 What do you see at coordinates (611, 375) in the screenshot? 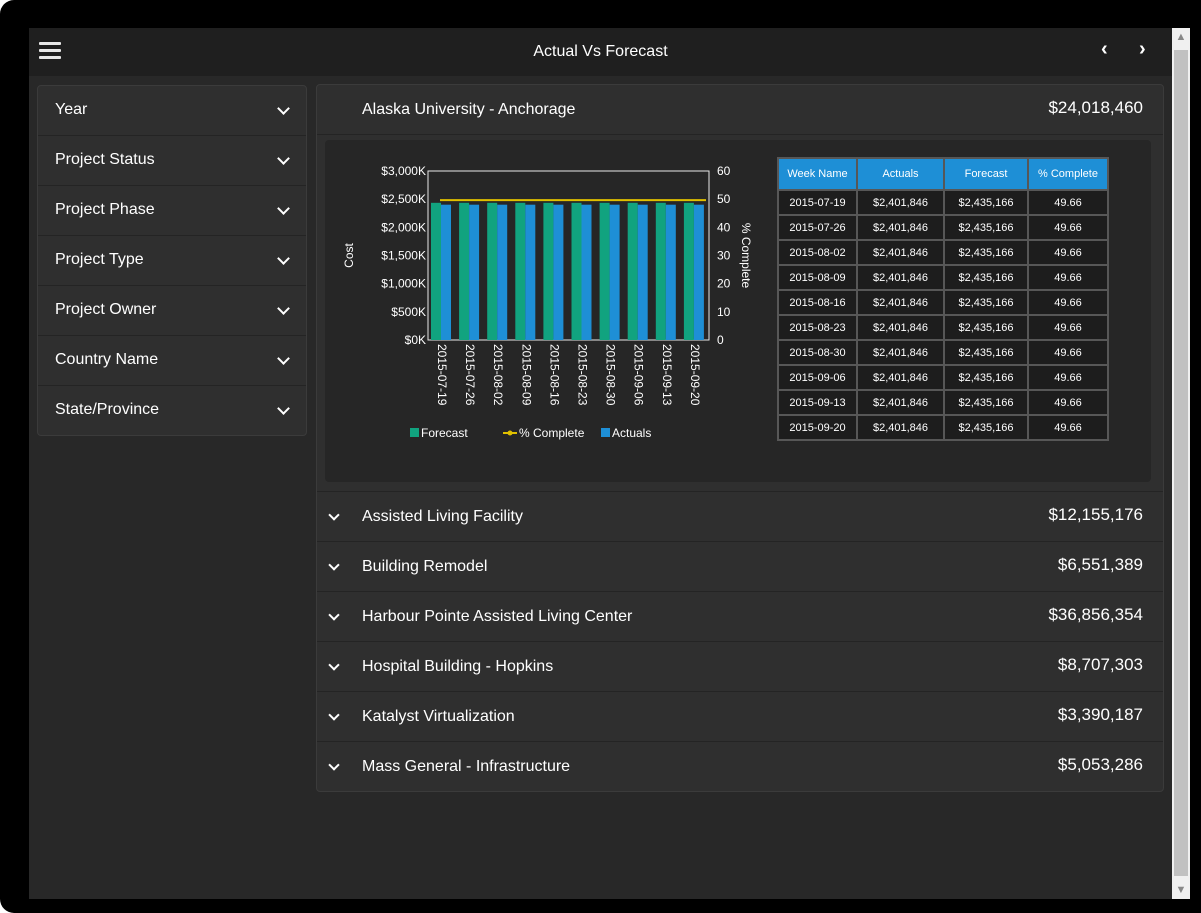
I see `x-tick-label: 2015-08-30` at bounding box center [611, 375].